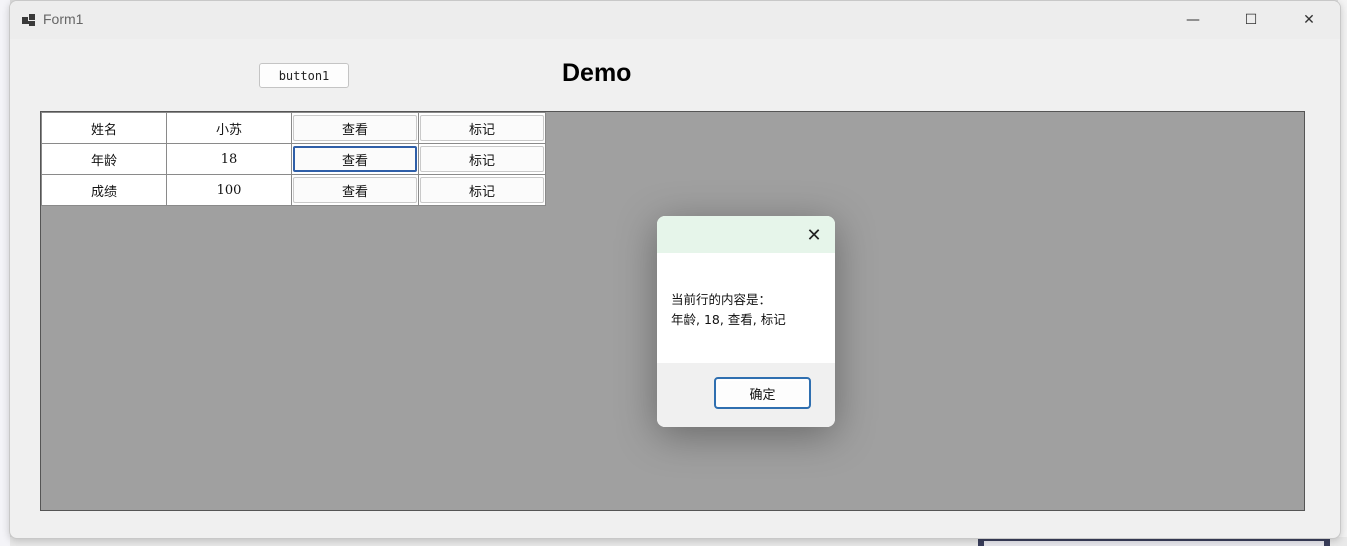  What do you see at coordinates (751, 310) in the screenshot?
I see `message-text: 当前行的内容是： 年龄, 18, 查看, 标记` at bounding box center [751, 310].